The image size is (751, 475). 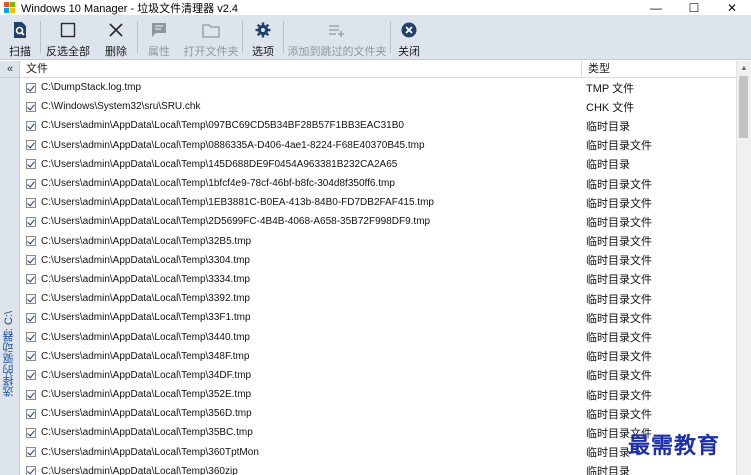 What do you see at coordinates (610, 88) in the screenshot?
I see `file-type: TMP 文件` at bounding box center [610, 88].